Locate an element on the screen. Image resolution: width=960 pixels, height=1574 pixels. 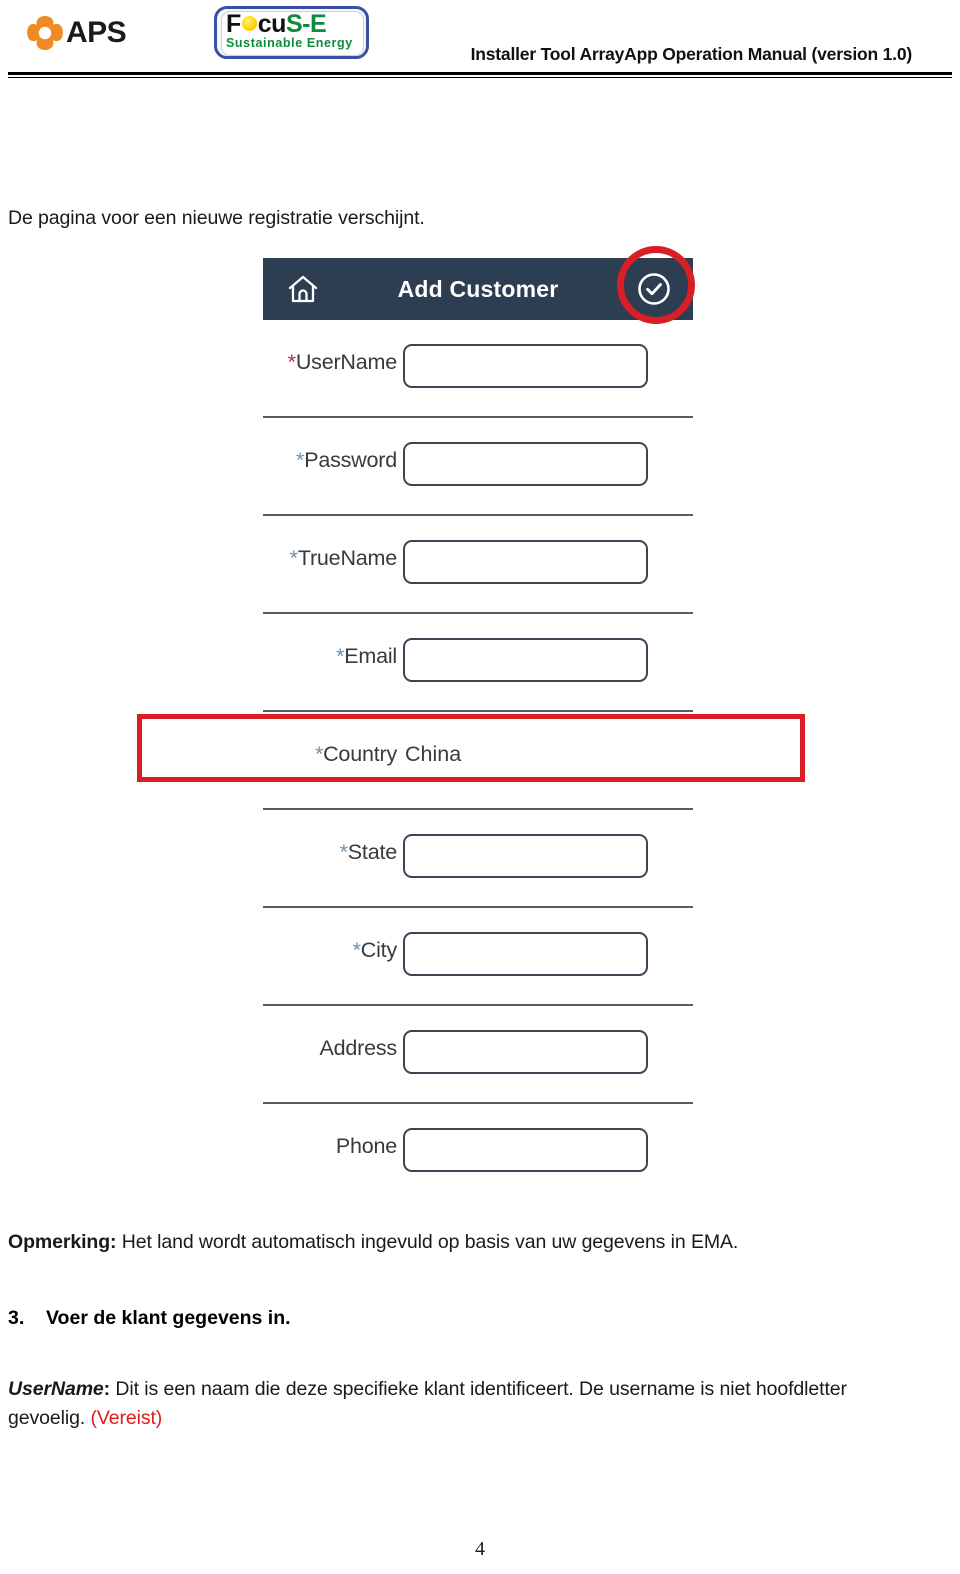
username-term: UserName is located at coordinates (56, 1389).